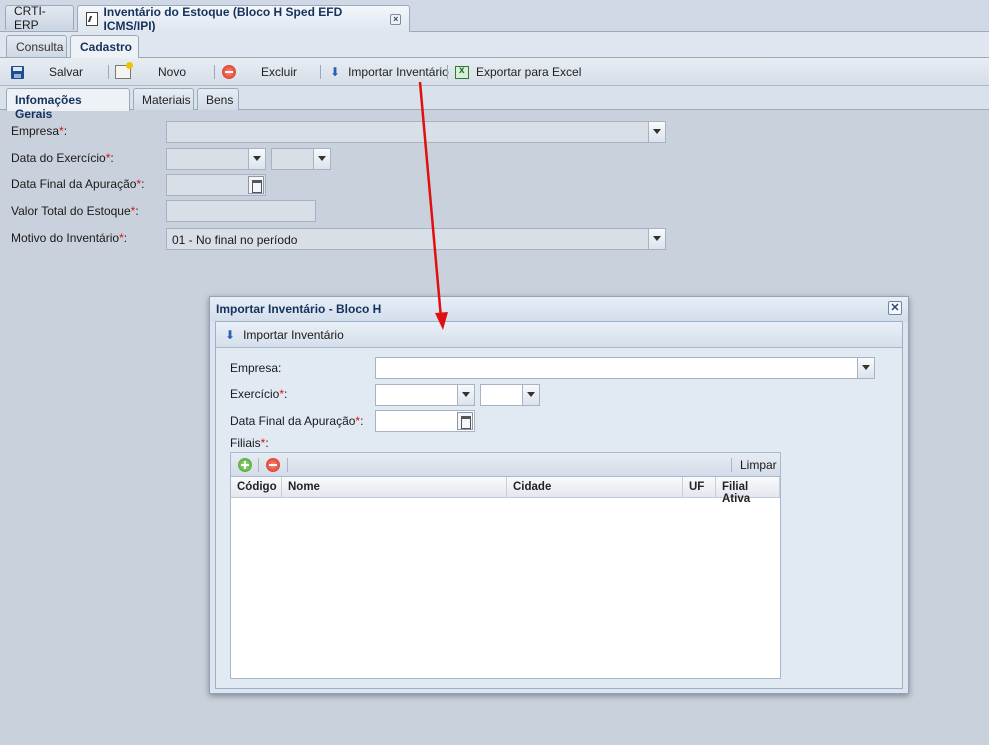 The image size is (989, 745). What do you see at coordinates (249, 443) in the screenshot?
I see `dialog-filiais-label: Filiais*:` at bounding box center [249, 443].